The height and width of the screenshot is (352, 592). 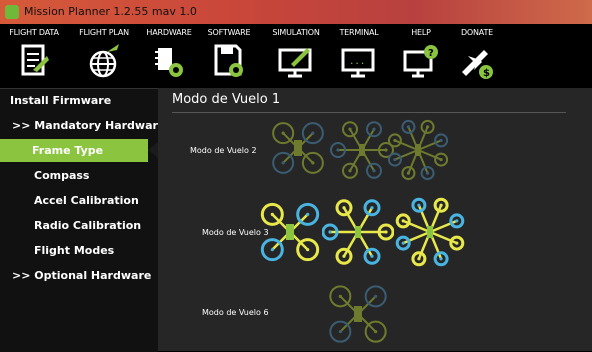 What do you see at coordinates (369, 112) in the screenshot?
I see `title-divider` at bounding box center [369, 112].